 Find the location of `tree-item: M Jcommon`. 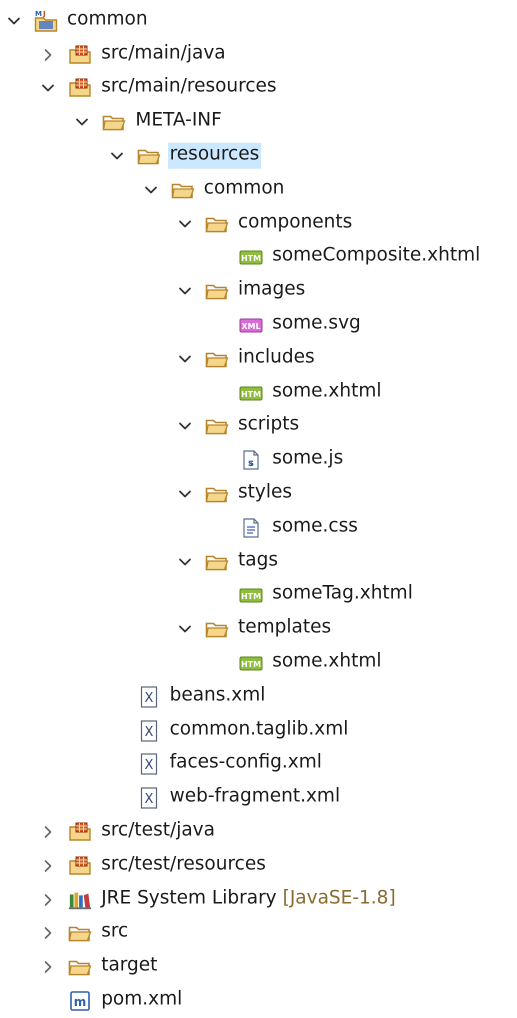

tree-item: M Jcommon is located at coordinates (258, 21).